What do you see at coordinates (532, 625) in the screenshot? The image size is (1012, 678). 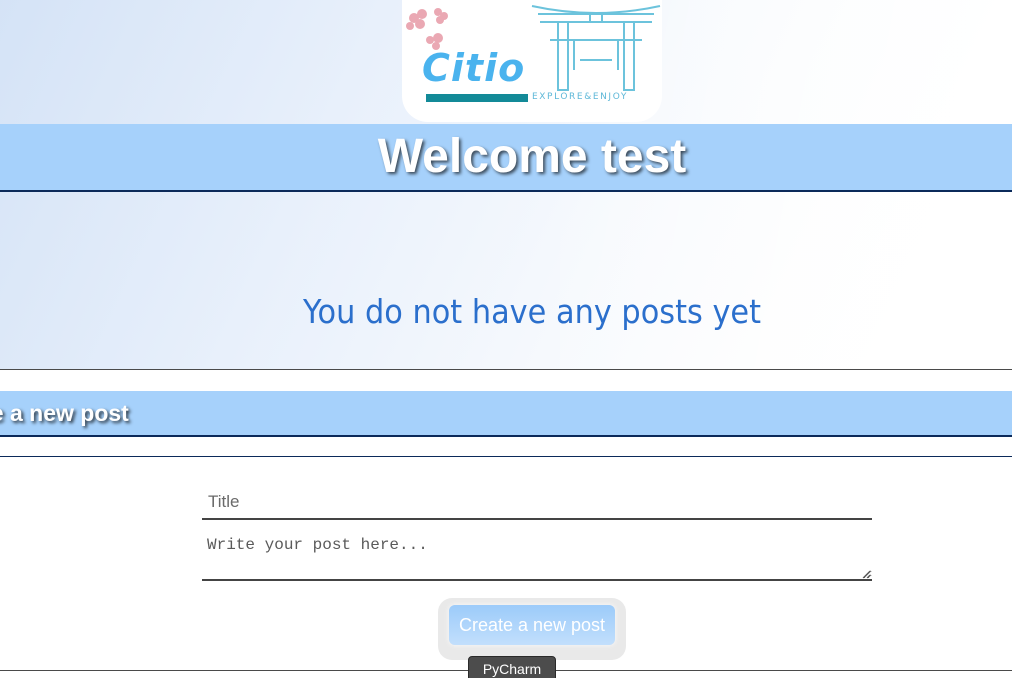 I see `create-post-button: Create a new post` at bounding box center [532, 625].